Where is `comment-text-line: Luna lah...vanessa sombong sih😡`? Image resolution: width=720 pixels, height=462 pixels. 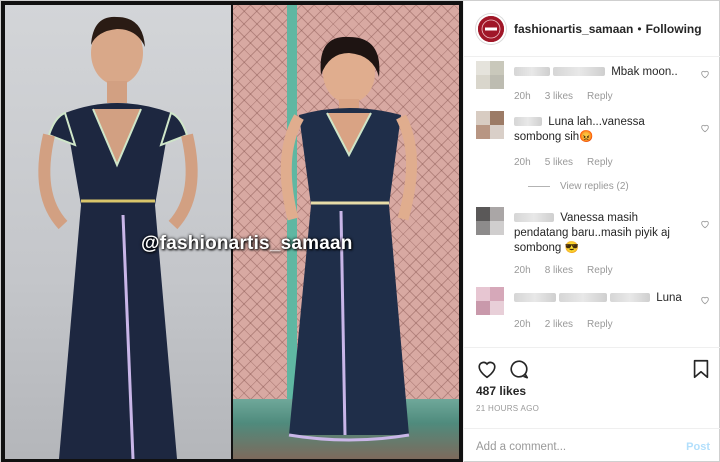 comment-text-line: Luna lah...vanessa sombong sih😡 is located at coordinates (602, 130).